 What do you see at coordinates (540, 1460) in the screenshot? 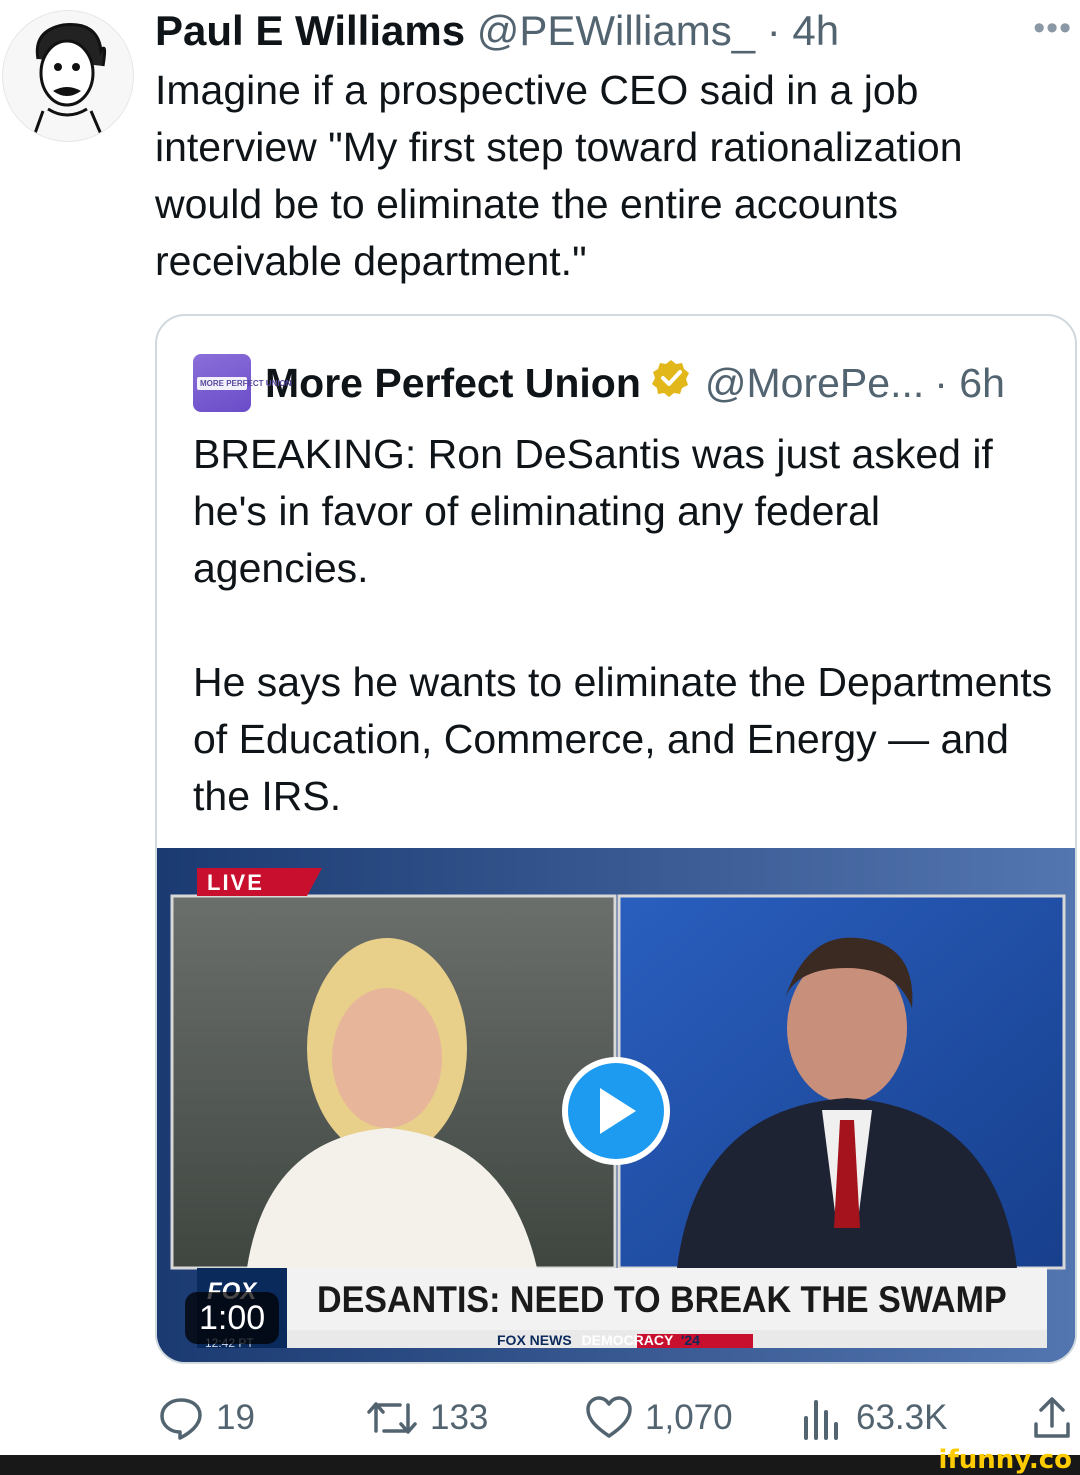
I see `footer-bar: ifunny.co` at bounding box center [540, 1460].